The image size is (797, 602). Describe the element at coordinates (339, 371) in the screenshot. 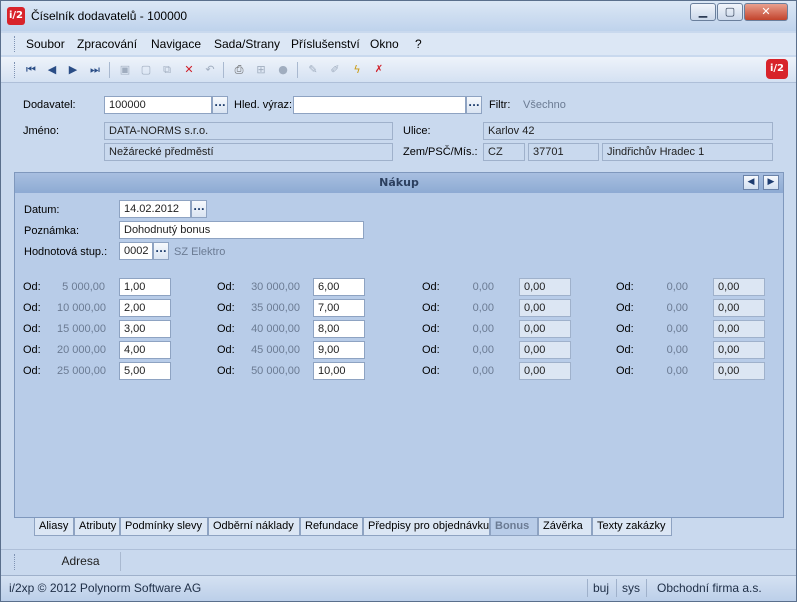

I see `bonus-field: 10,00` at that location.